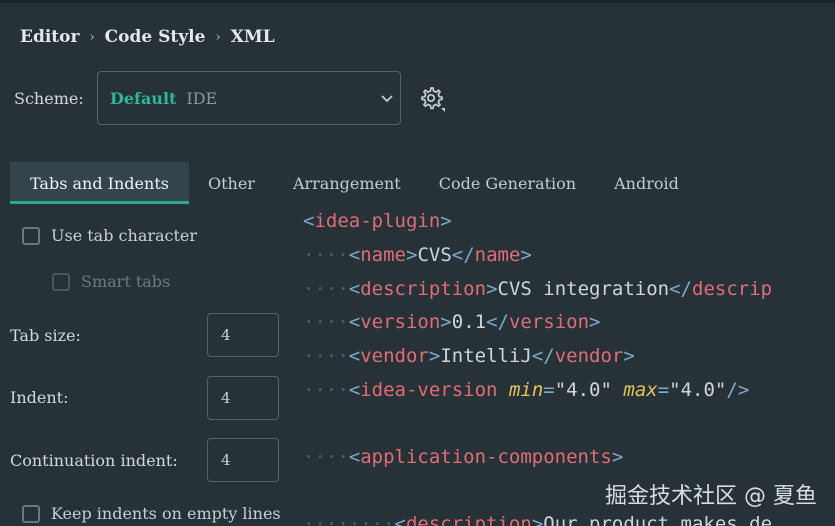 The width and height of the screenshot is (835, 526). What do you see at coordinates (377, 221) in the screenshot?
I see `code-line: <idea-plugin>` at bounding box center [377, 221].